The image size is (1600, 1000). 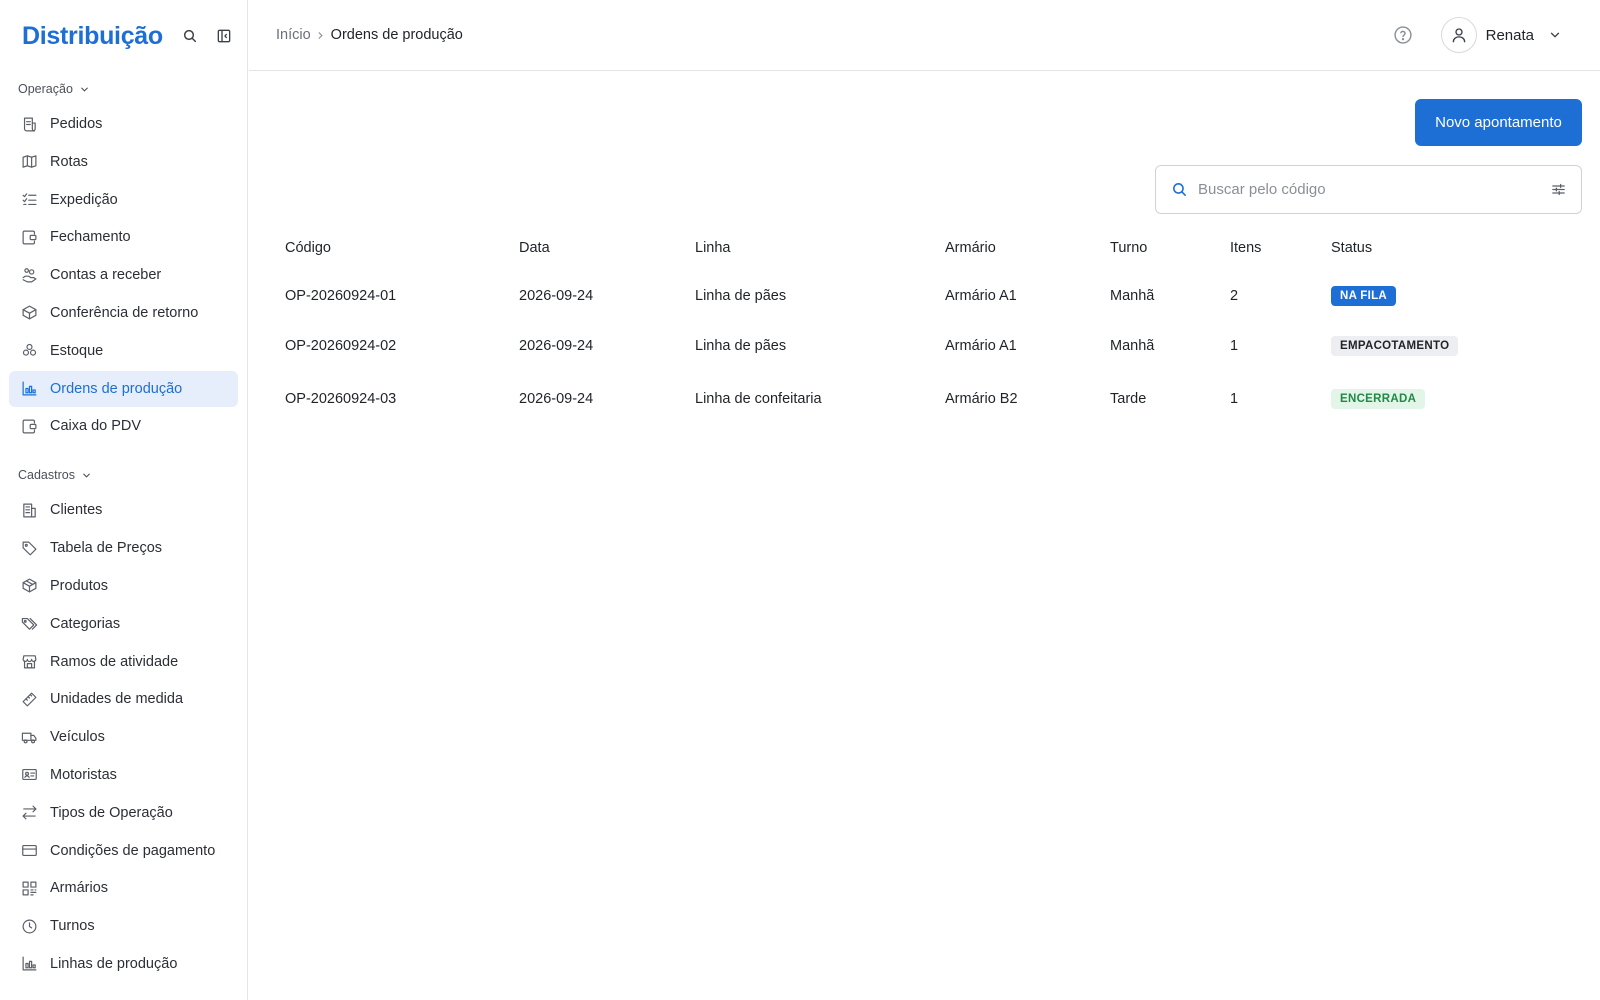 What do you see at coordinates (90, 237) in the screenshot?
I see `sidebar-item-label: Fechamento` at bounding box center [90, 237].